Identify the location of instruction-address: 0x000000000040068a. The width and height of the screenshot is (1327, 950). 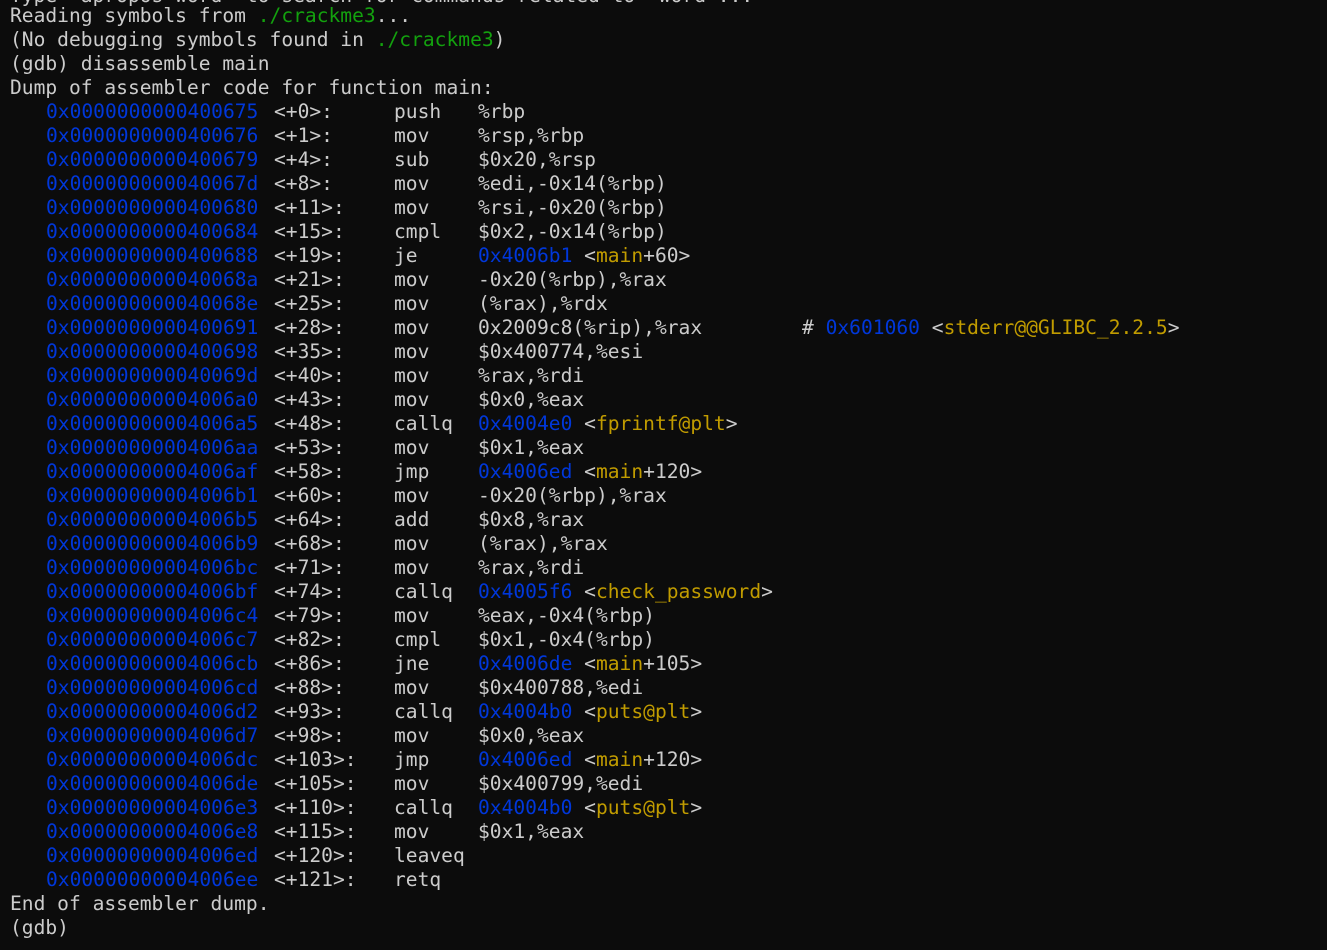
(152, 279).